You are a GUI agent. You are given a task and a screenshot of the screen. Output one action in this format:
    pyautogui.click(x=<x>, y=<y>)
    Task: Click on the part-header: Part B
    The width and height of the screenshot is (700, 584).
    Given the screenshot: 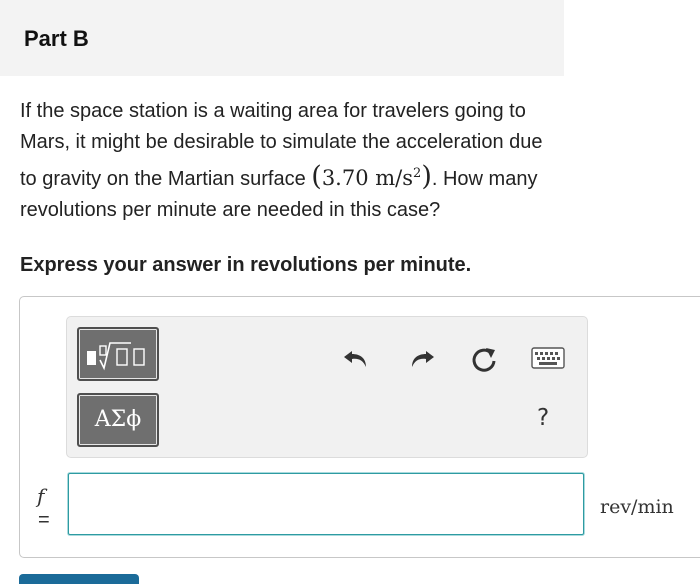 What is the action you would take?
    pyautogui.click(x=282, y=38)
    